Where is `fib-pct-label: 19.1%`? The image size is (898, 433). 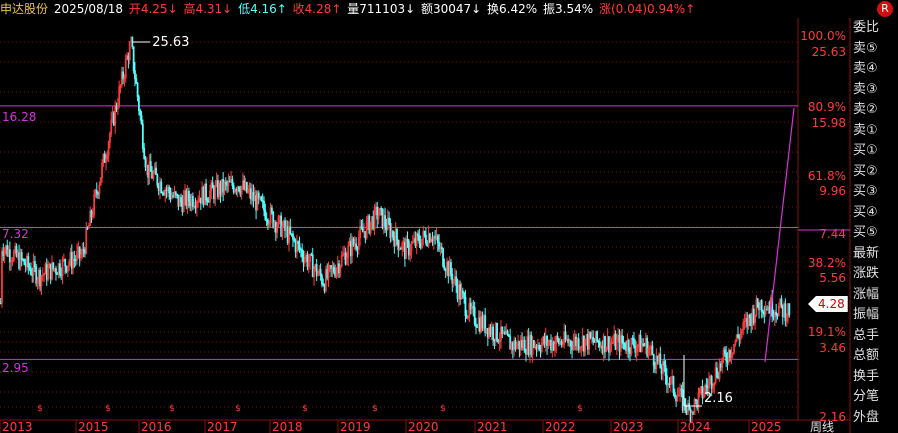
fib-pct-label: 19.1% is located at coordinates (827, 332).